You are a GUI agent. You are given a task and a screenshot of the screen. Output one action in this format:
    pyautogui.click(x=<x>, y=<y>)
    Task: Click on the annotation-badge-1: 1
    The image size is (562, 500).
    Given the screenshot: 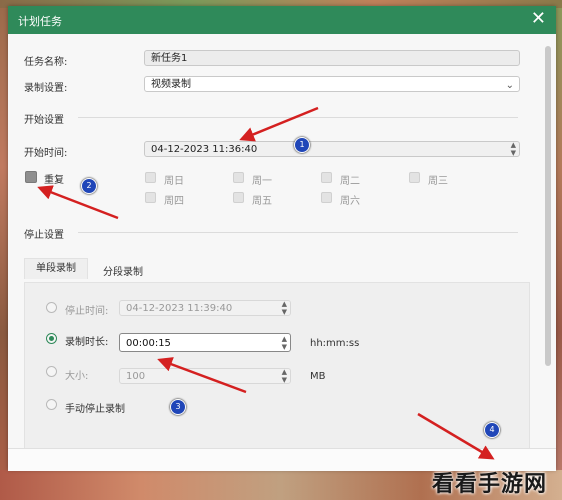 What is the action you would take?
    pyautogui.click(x=302, y=145)
    